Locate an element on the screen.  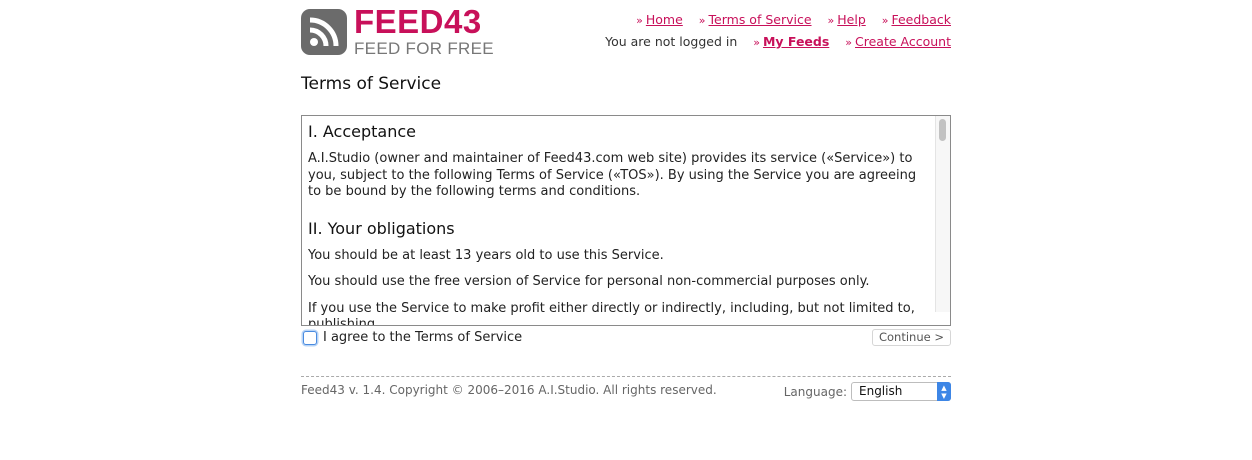
nav-create-account-link: Create Account is located at coordinates (903, 41).